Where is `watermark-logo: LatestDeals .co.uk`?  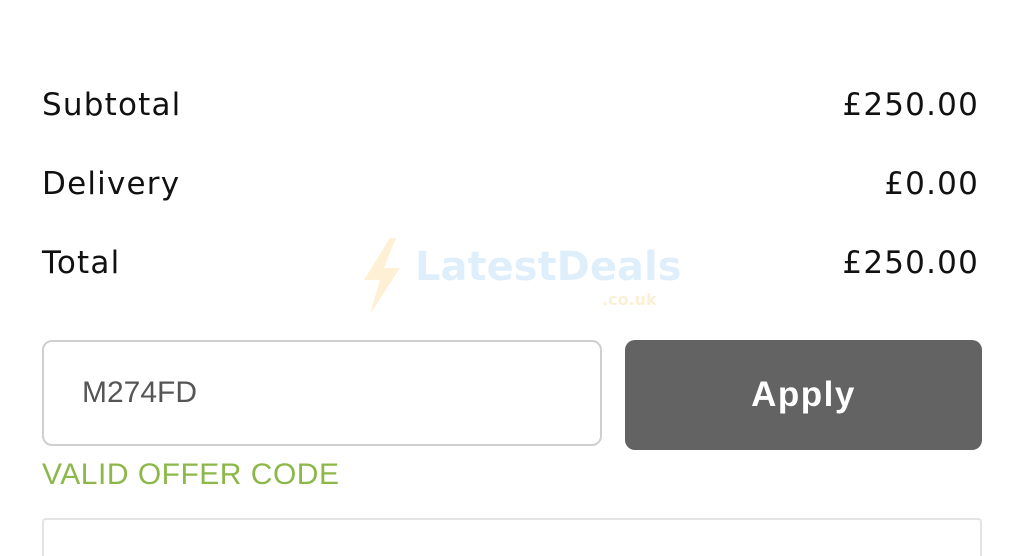
watermark-logo: LatestDeals .co.uk is located at coordinates (521, 276).